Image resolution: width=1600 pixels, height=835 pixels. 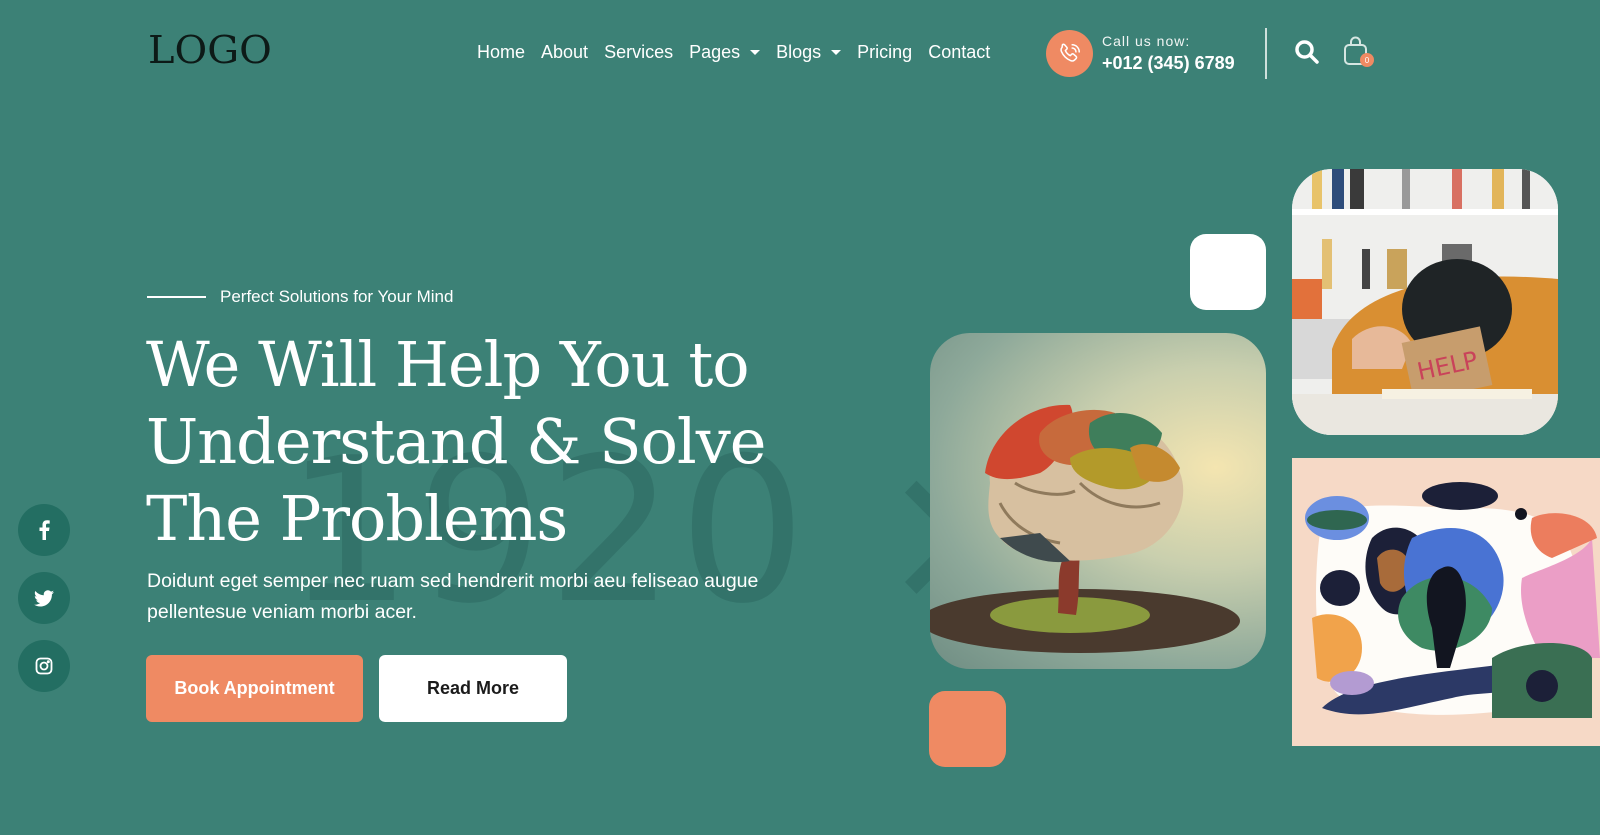 I want to click on logo: LOGO, so click(x=210, y=50).